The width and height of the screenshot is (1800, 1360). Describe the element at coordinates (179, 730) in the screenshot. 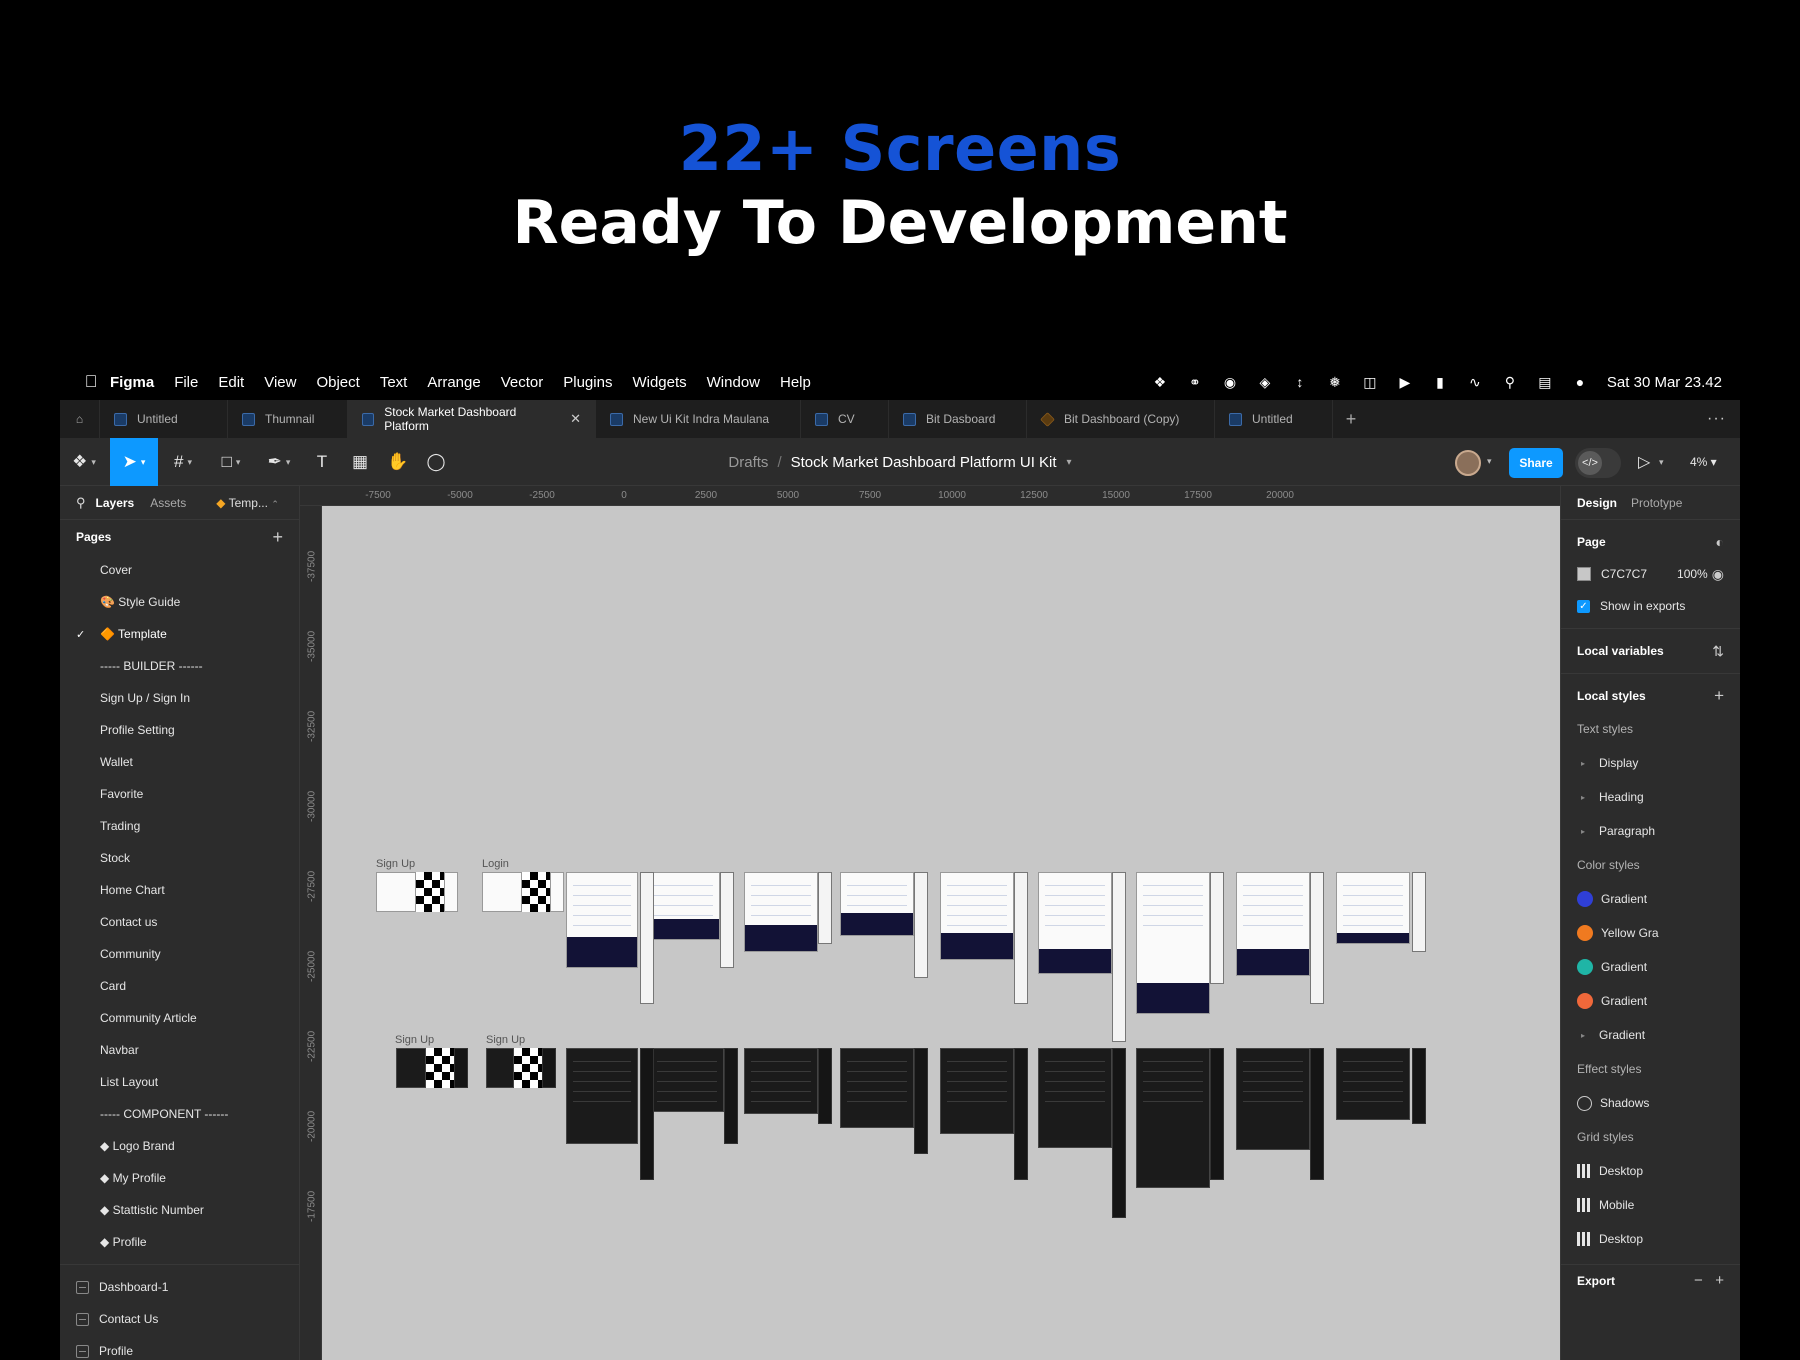

I see `page-item: Profile Setting` at that location.